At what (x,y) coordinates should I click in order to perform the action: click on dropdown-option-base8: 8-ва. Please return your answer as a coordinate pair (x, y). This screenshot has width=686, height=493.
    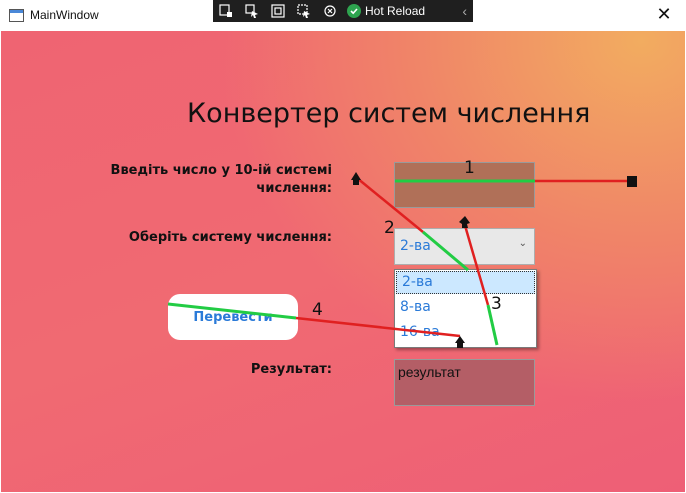
    Looking at the image, I should click on (465, 307).